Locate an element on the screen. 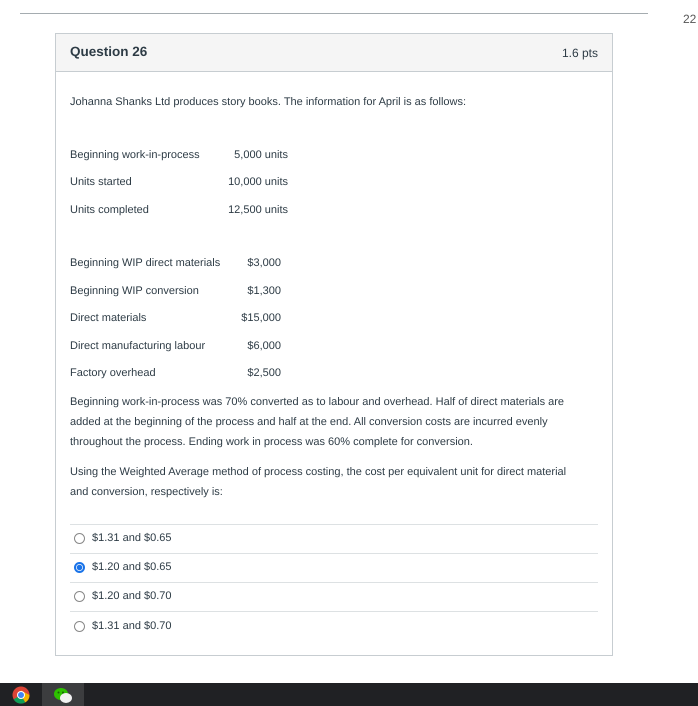 This screenshot has height=706, width=698. answer-label: $1.31 and $0.65 is located at coordinates (132, 538).